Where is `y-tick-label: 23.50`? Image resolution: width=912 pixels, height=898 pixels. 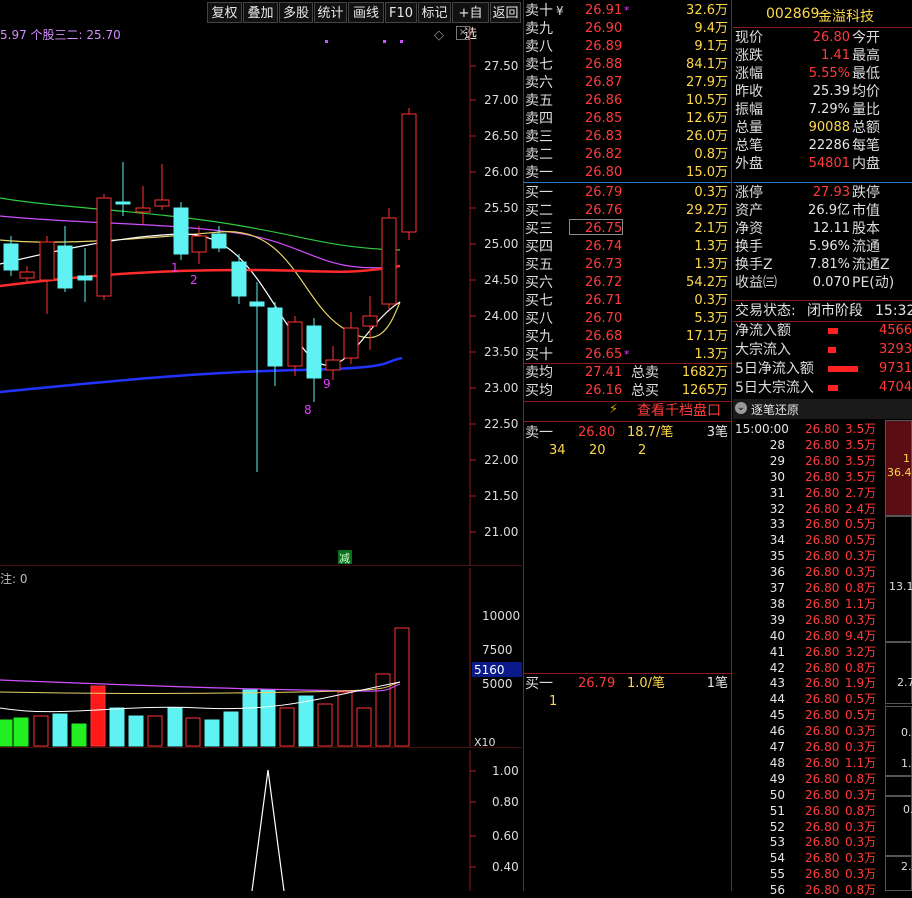 y-tick-label: 23.50 is located at coordinates (501, 352).